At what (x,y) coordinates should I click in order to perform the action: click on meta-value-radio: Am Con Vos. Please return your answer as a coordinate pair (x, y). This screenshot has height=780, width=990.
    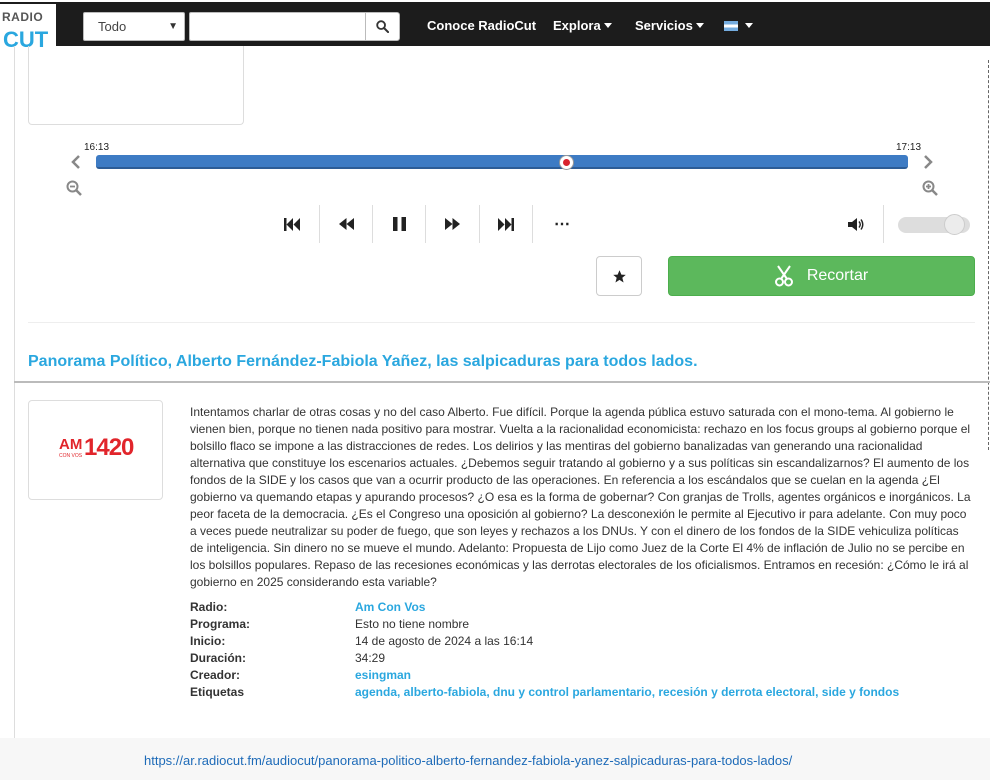
    Looking at the image, I should click on (390, 607).